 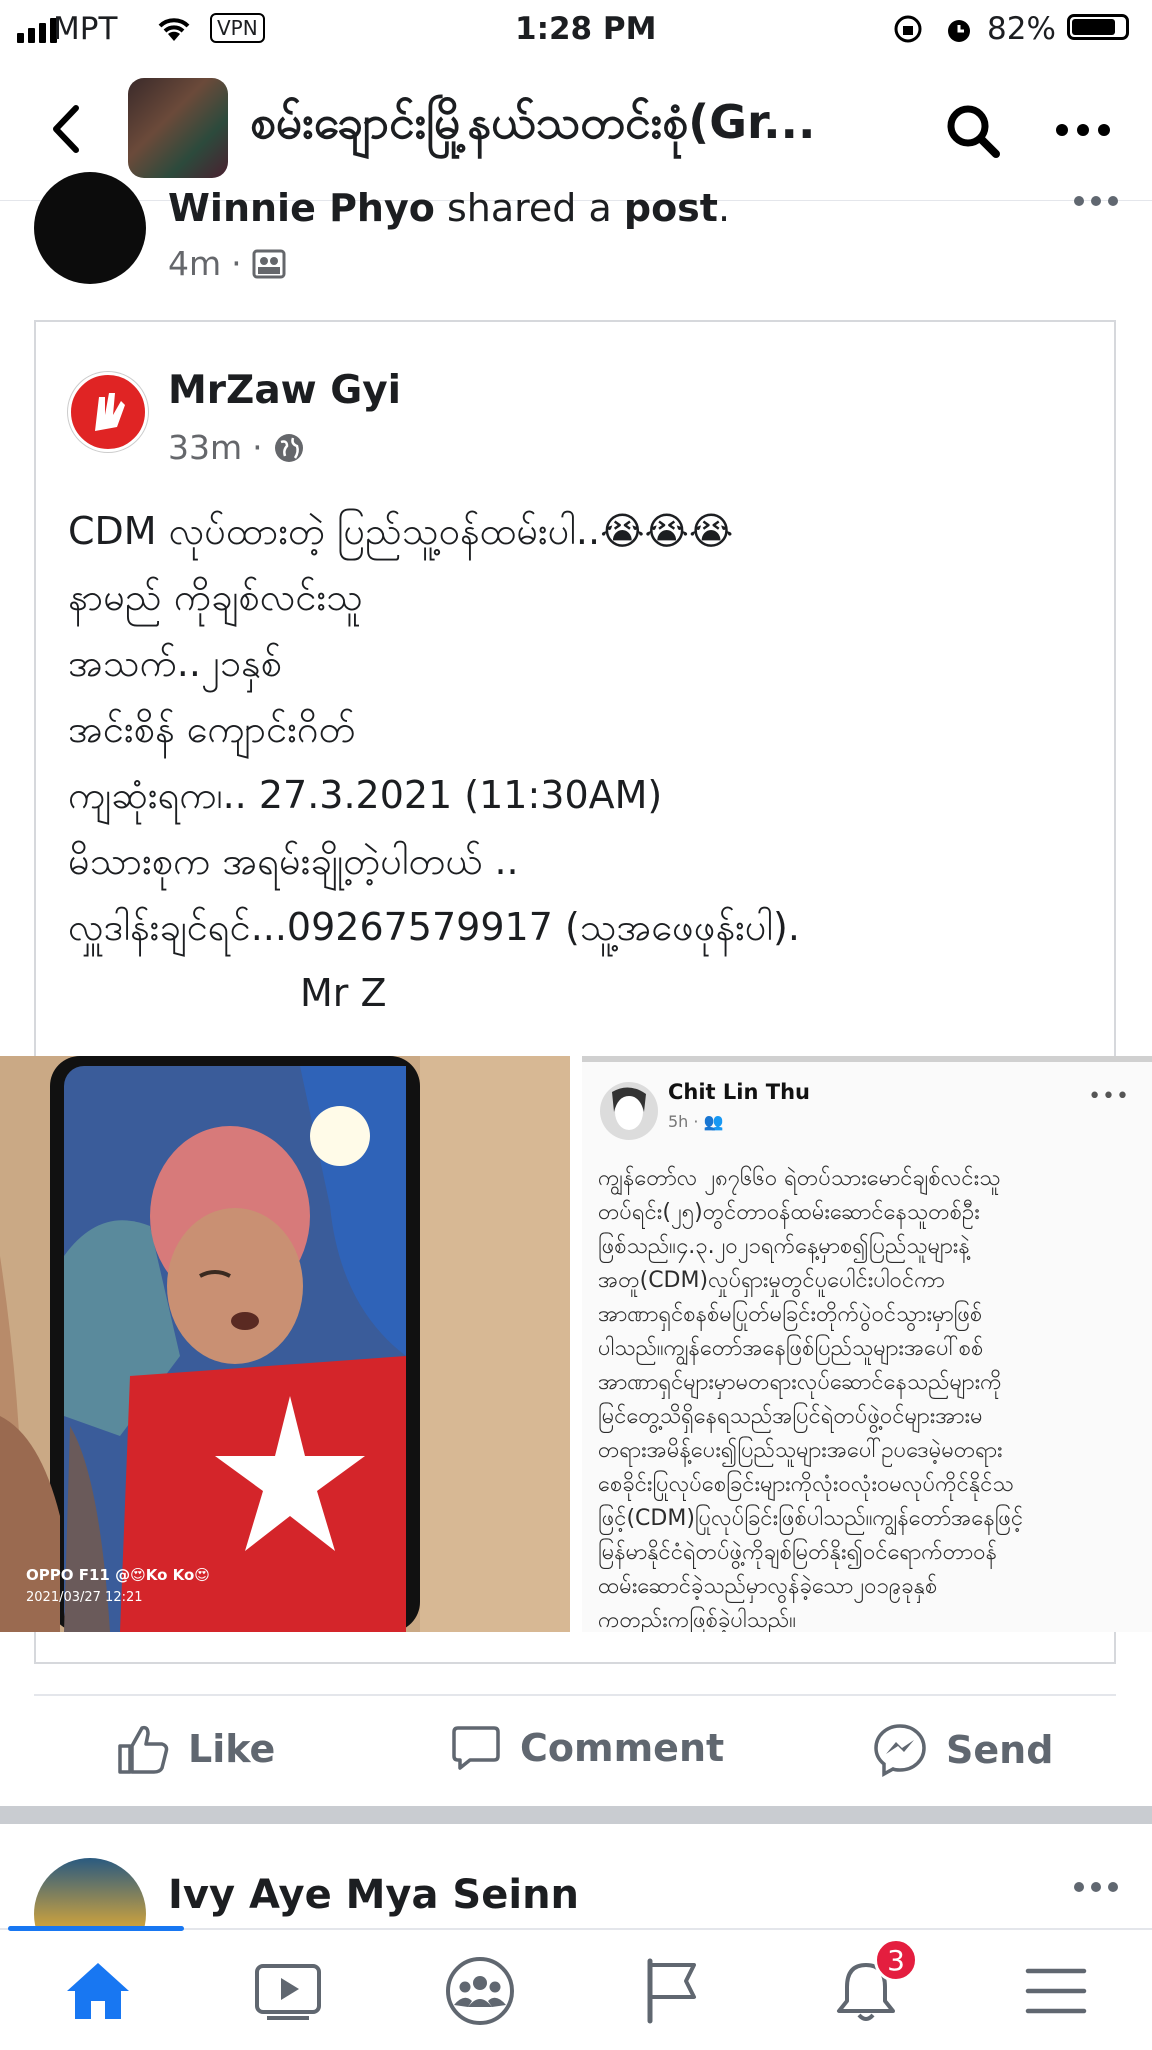 I want to click on post-text-line: အင်းစိန် ကျောင်းဂိတ်, so click(x=212, y=729).